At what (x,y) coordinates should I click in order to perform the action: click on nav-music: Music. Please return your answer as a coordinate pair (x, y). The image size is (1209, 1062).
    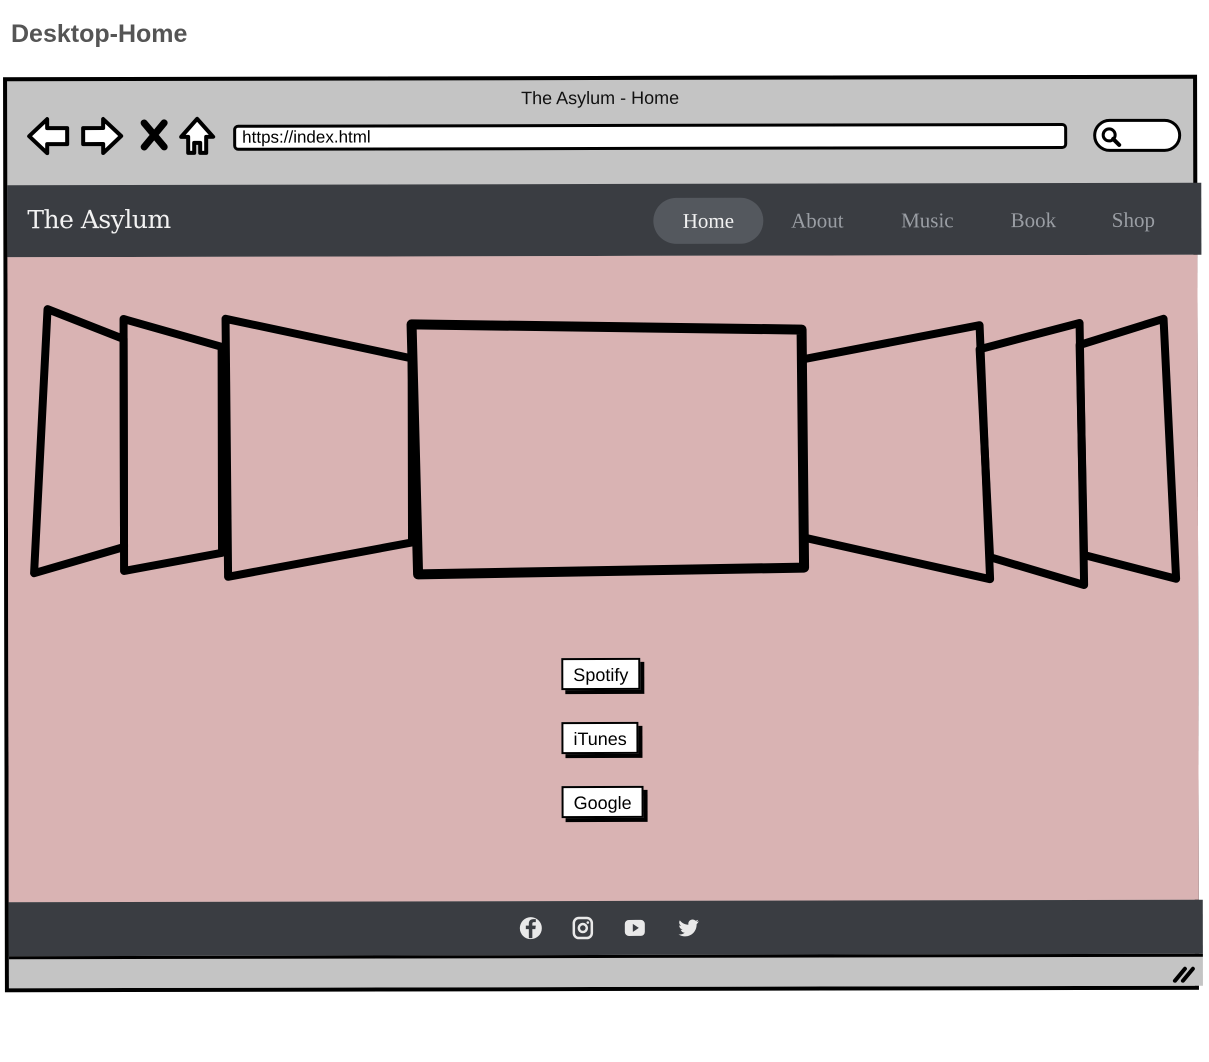
    Looking at the image, I should click on (927, 220).